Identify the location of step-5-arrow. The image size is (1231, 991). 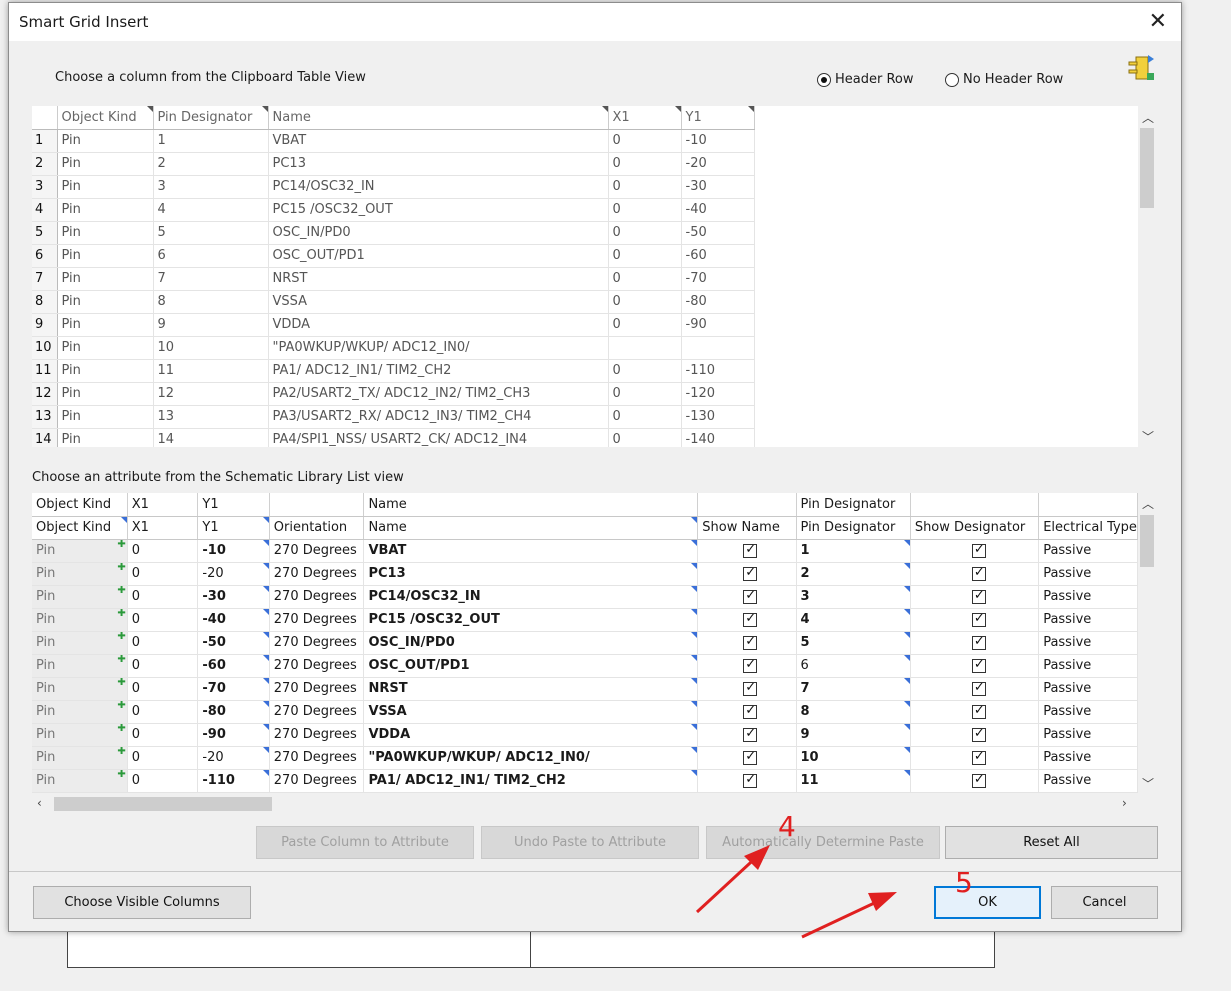
(843, 917).